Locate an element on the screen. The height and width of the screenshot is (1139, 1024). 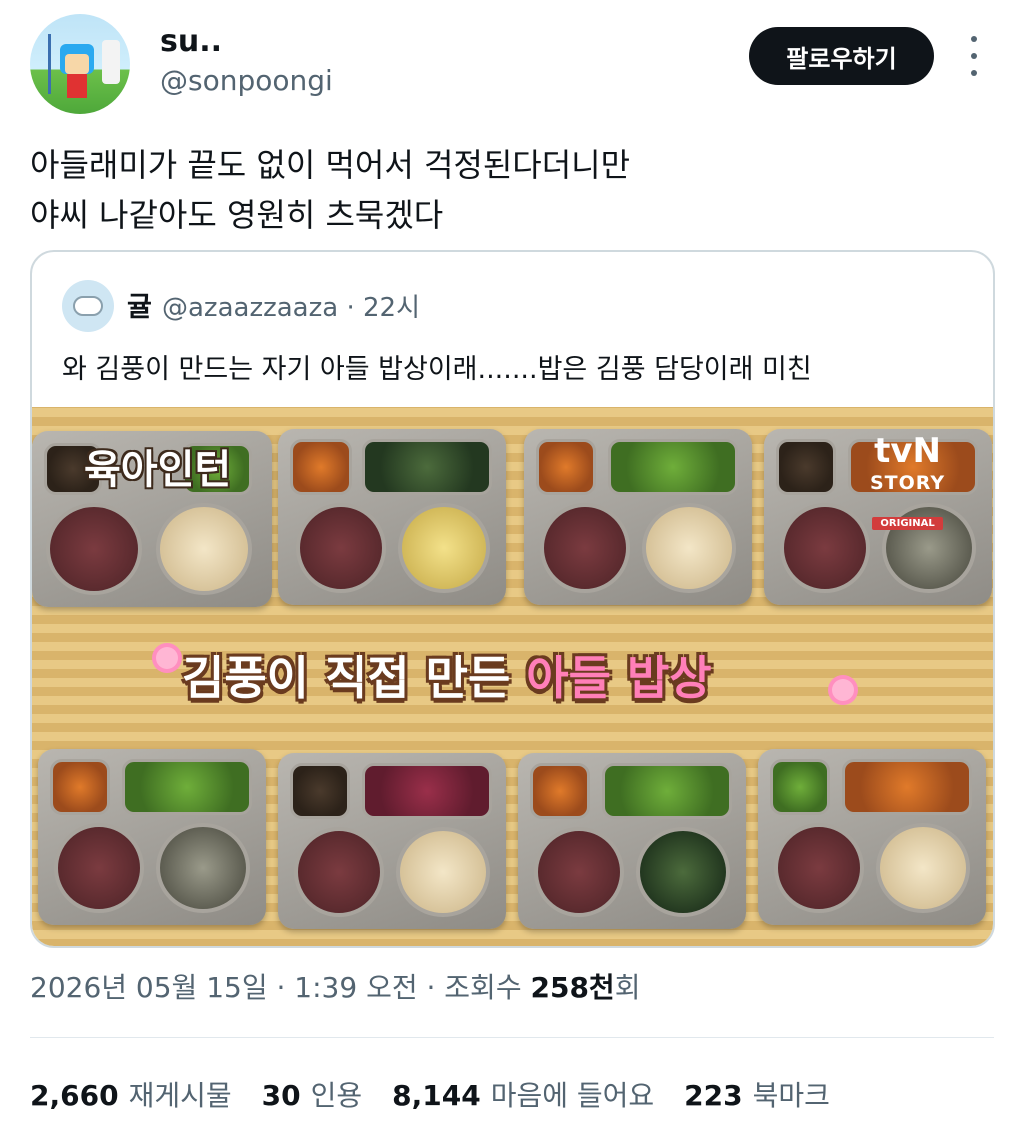
logo-tvn: tvN is located at coordinates (908, 451).